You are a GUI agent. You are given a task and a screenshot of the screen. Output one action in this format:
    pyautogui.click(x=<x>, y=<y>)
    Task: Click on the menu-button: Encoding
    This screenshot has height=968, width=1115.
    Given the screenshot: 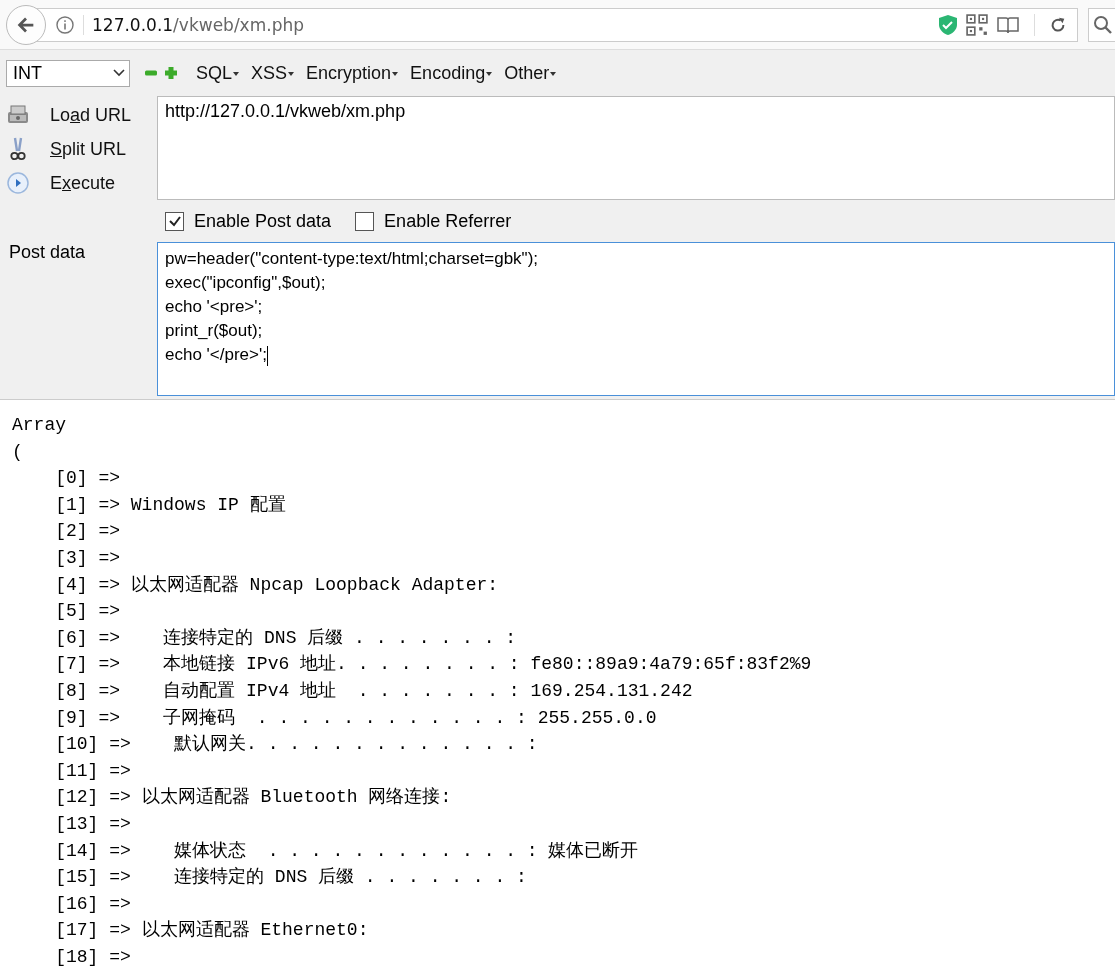 What is the action you would take?
    pyautogui.click(x=451, y=73)
    